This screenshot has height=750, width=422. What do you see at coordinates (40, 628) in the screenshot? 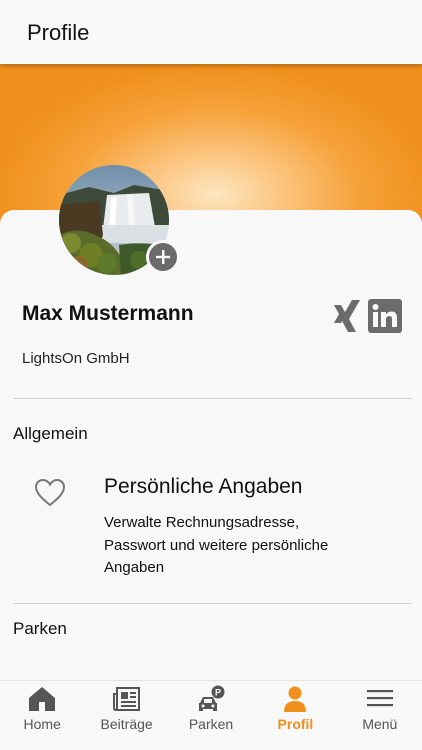
I see `section-title-parking: Parken` at bounding box center [40, 628].